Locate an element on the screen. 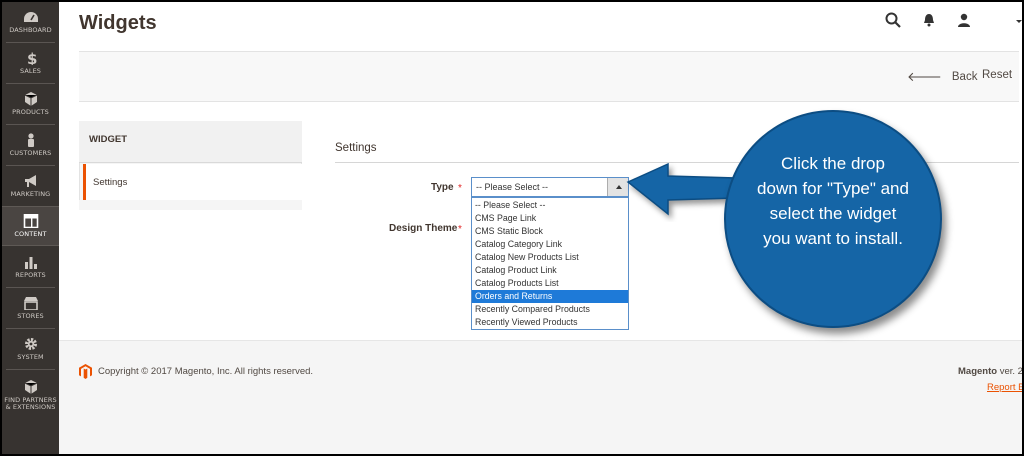 The height and width of the screenshot is (456, 1024). sidebar-item-label: MARKETING is located at coordinates (30, 194).